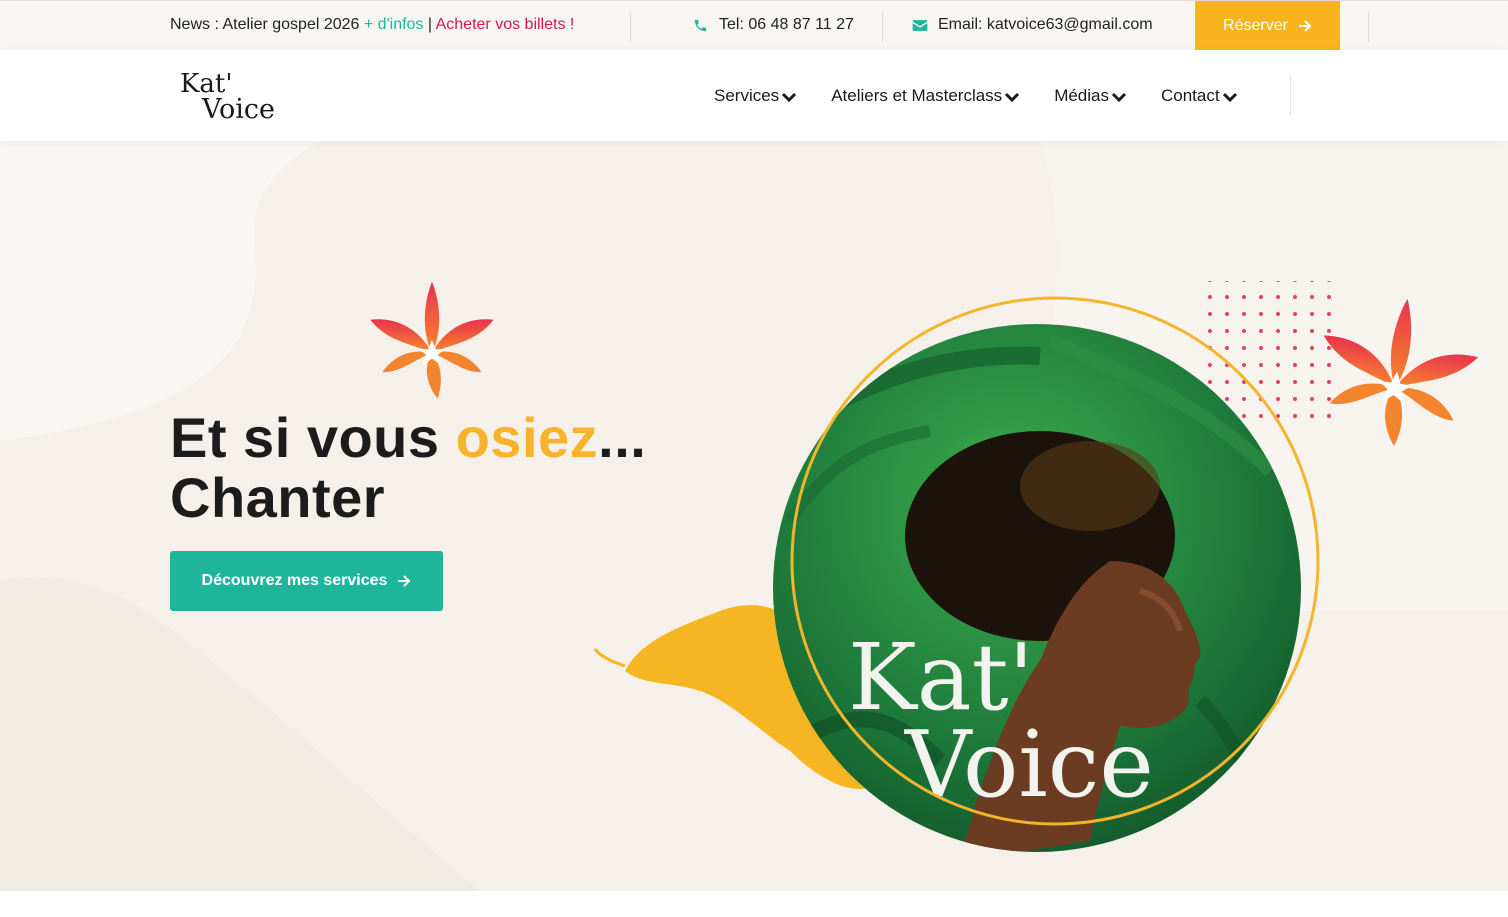  Describe the element at coordinates (917, 95) in the screenshot. I see `nav-ateliers-label: Ateliers et Masterclass` at that location.